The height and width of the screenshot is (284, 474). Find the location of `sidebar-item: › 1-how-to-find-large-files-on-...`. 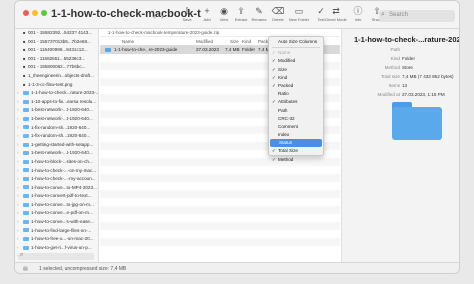

sidebar-item: › 1-how-to-find-large-files-on-... is located at coordinates (56, 231).